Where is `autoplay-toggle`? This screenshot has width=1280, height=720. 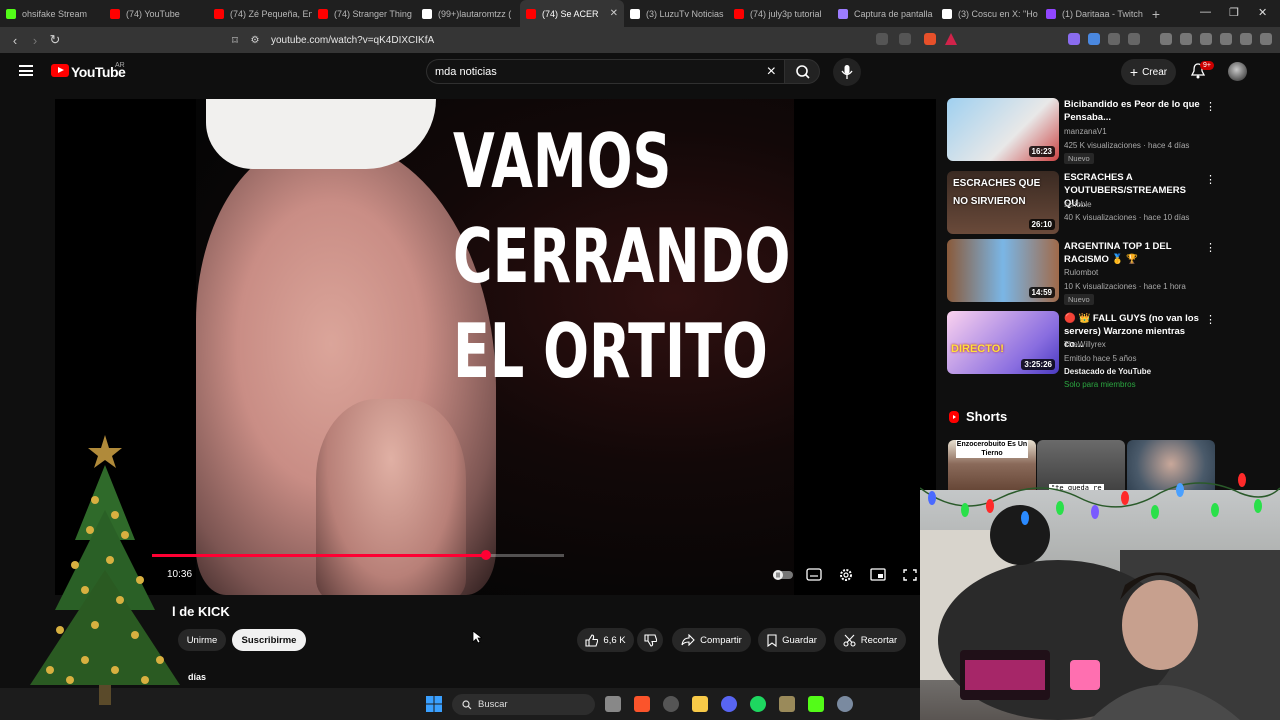 autoplay-toggle is located at coordinates (782, 574).